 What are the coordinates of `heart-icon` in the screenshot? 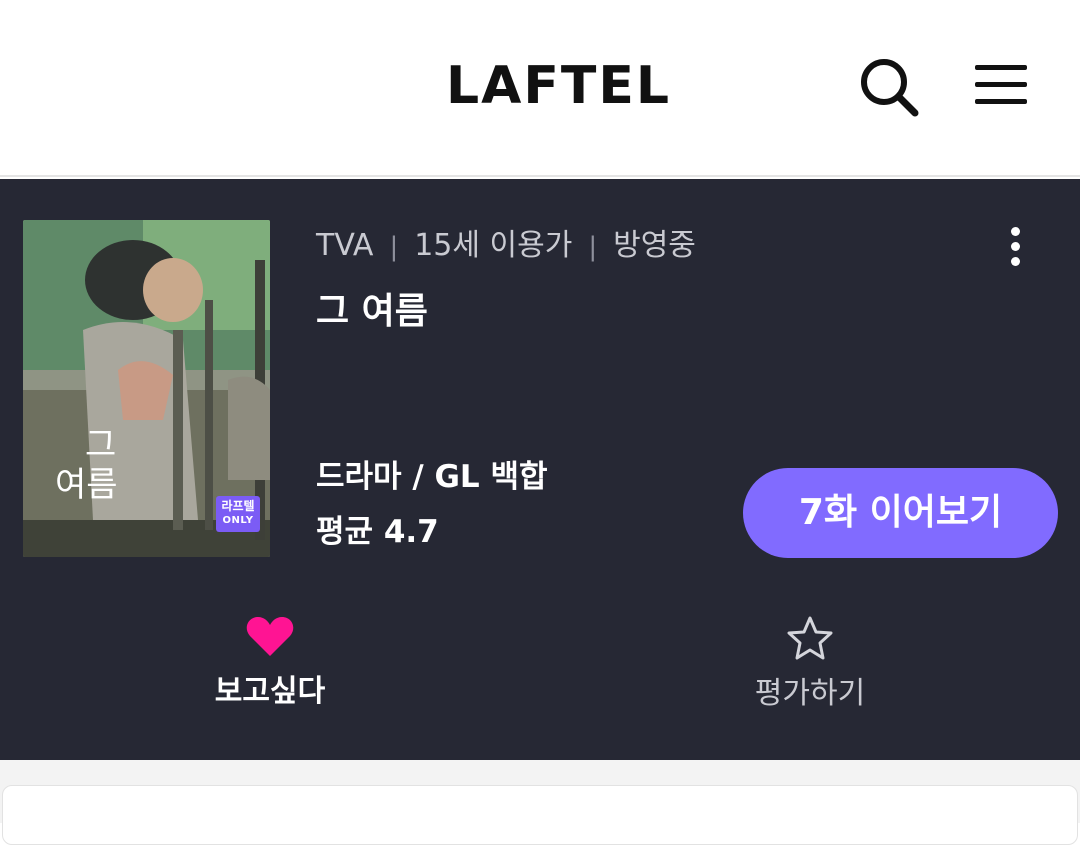 It's located at (270, 636).